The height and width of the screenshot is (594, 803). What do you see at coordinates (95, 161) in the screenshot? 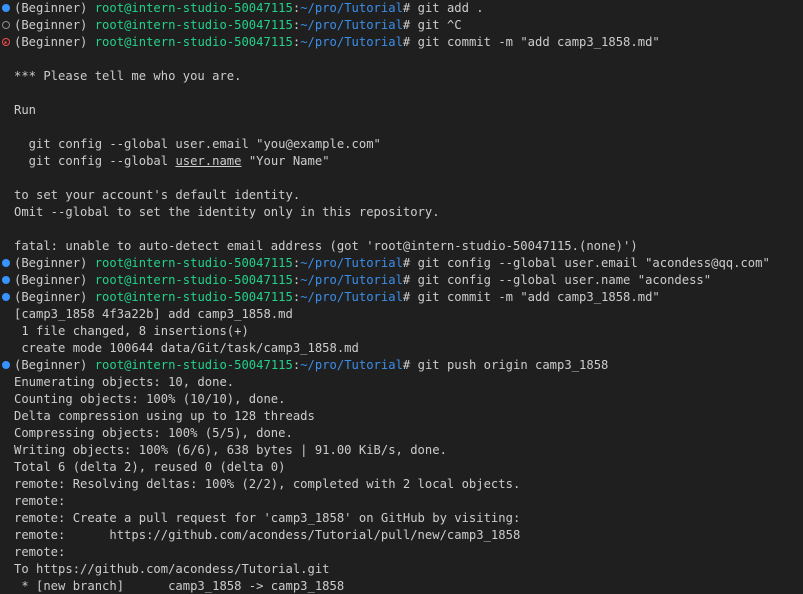
I see `output-text: git config --global` at bounding box center [95, 161].